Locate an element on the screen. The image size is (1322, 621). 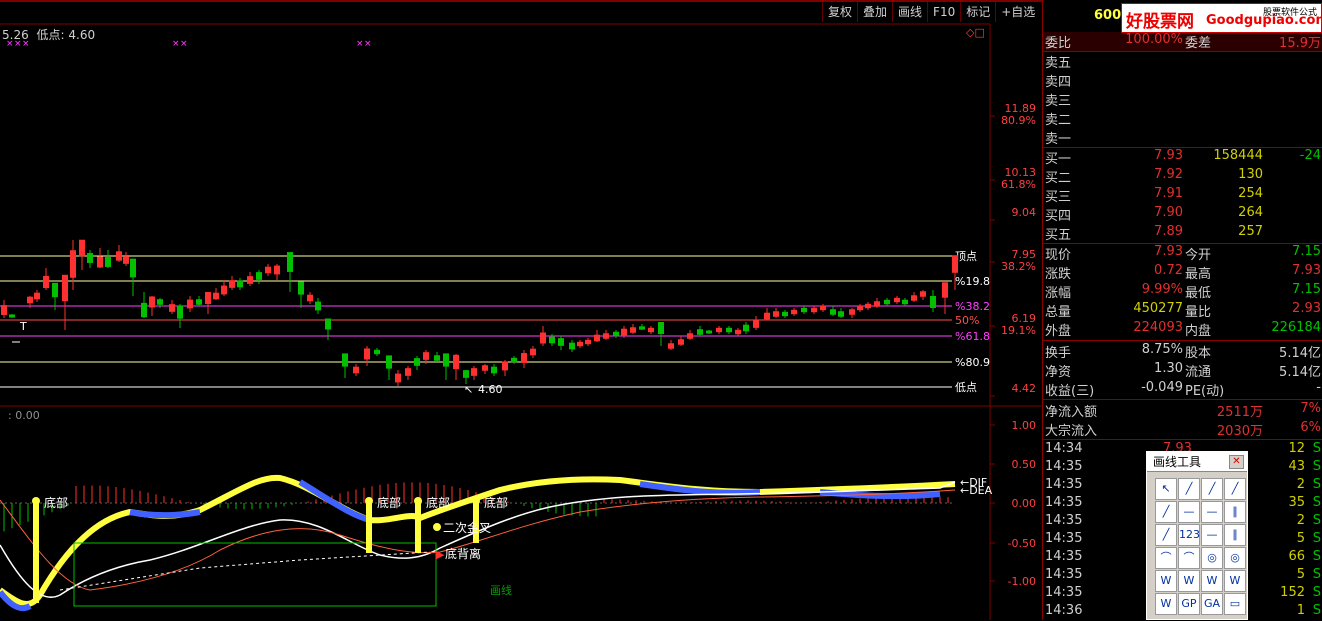
fund-value: - is located at coordinates (1318, 387).